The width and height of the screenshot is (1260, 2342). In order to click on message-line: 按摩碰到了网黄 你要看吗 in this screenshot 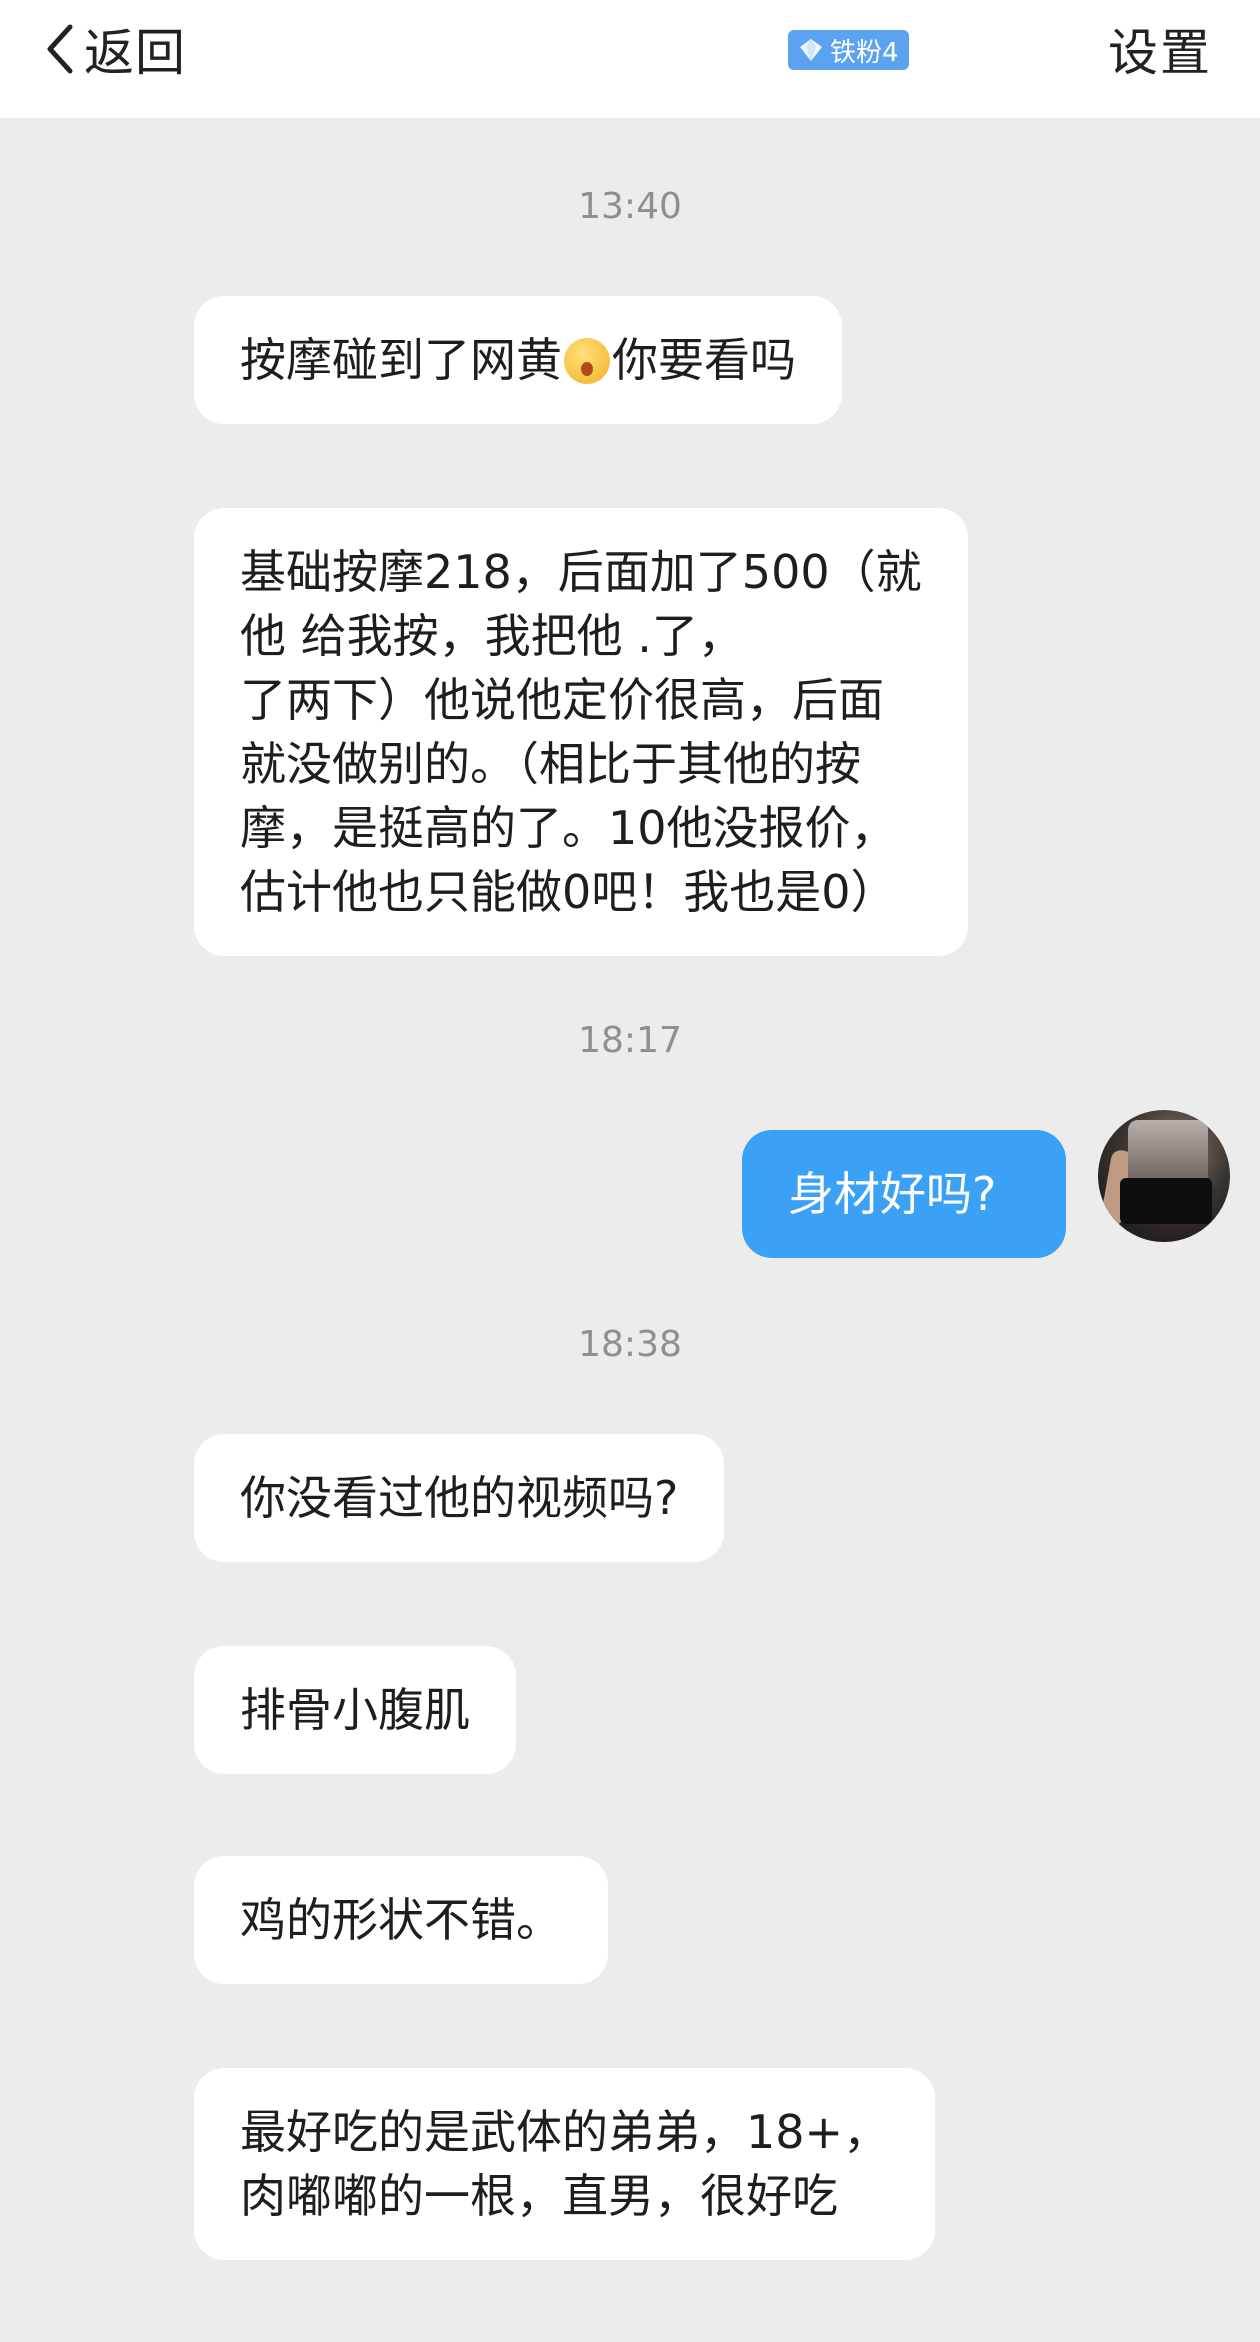, I will do `click(518, 360)`.